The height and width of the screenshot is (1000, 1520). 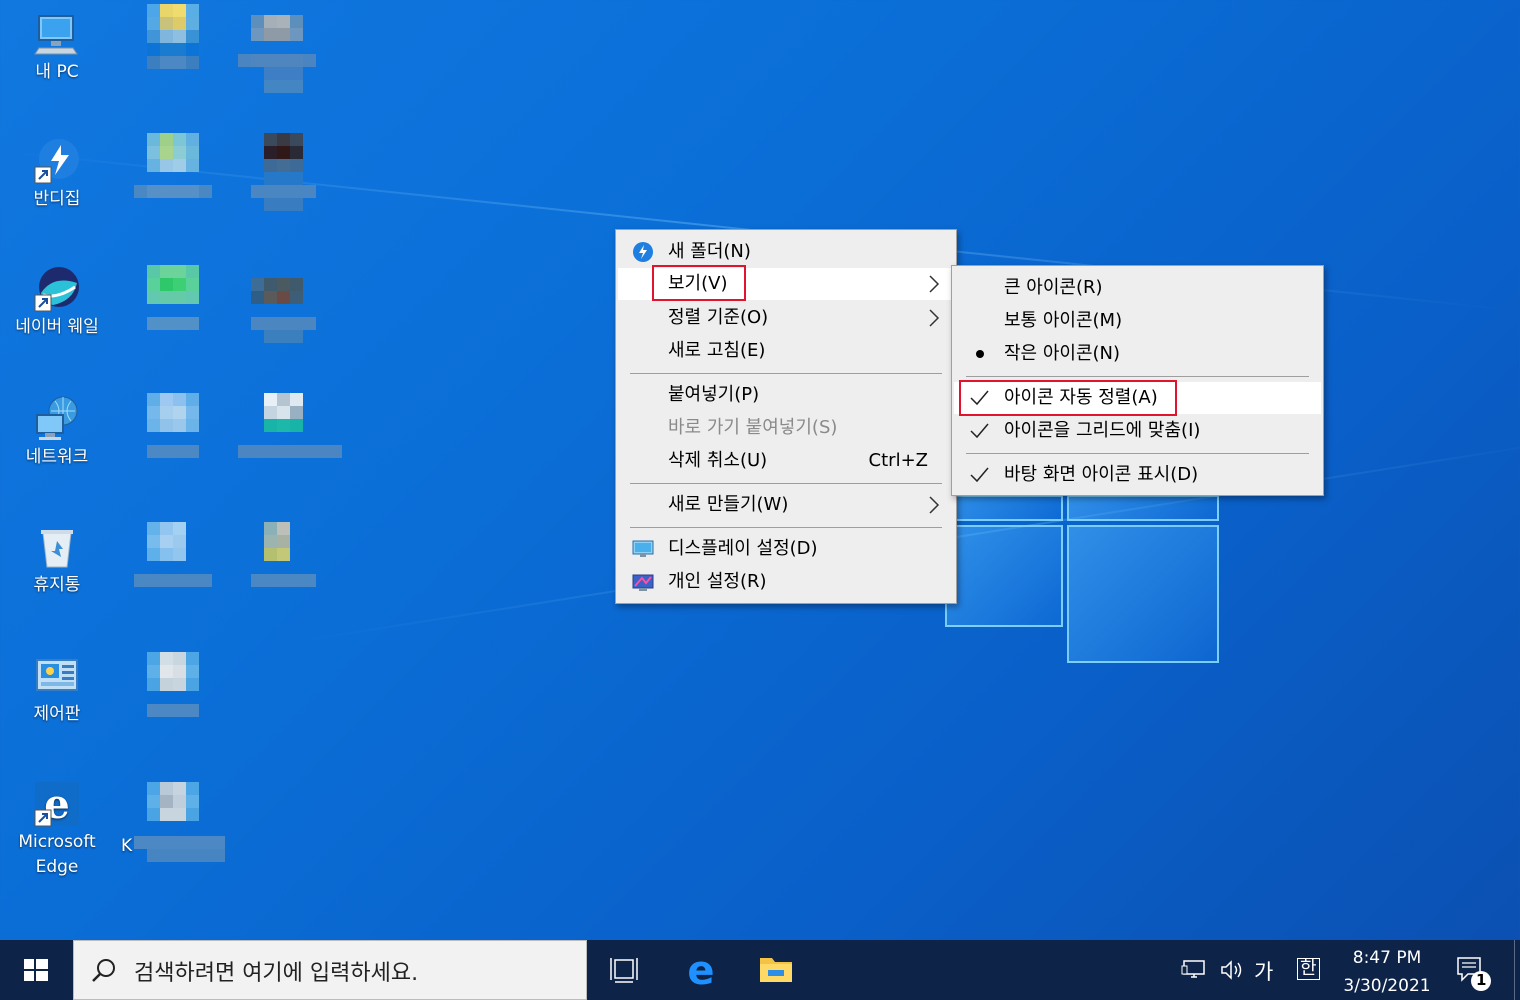 What do you see at coordinates (753, 427) in the screenshot?
I see `menu-item-label: 바로 가기 붙여넣기(S)` at bounding box center [753, 427].